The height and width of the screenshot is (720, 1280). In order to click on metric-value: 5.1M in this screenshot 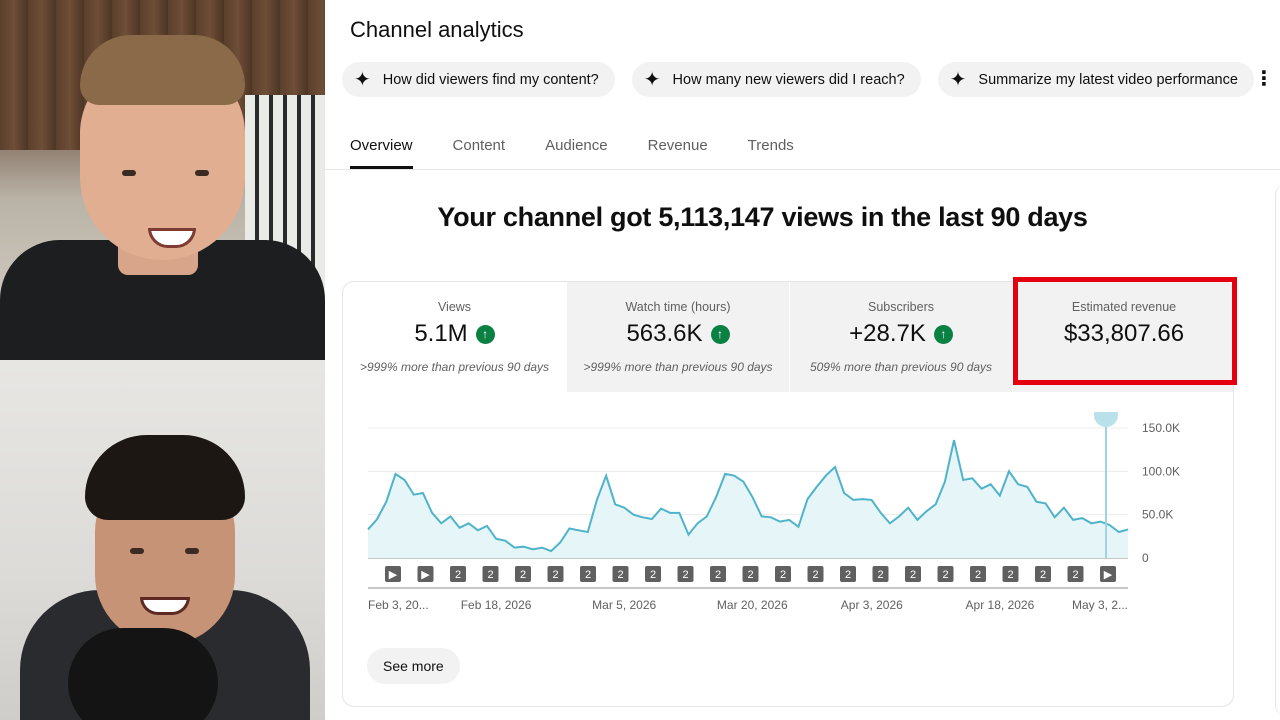, I will do `click(441, 333)`.